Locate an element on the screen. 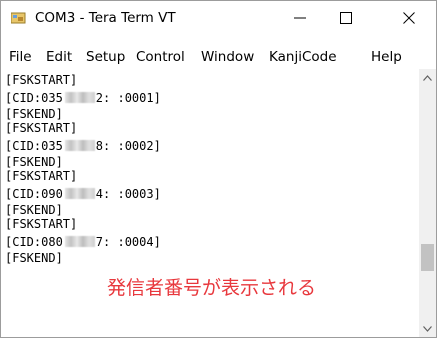  terminal-line: [CID:090 4: :0003] is located at coordinates (83, 194).